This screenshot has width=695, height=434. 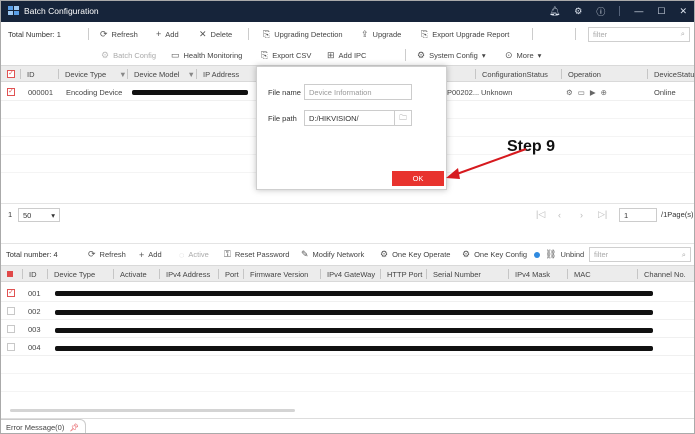 I want to click on plus-icon: +, so click(x=142, y=254).